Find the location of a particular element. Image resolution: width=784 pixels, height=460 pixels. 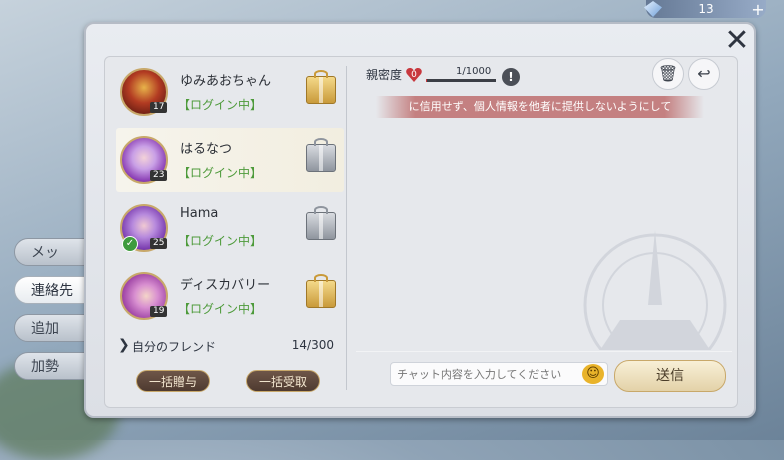

tab-label: 加勢 is located at coordinates (45, 367).